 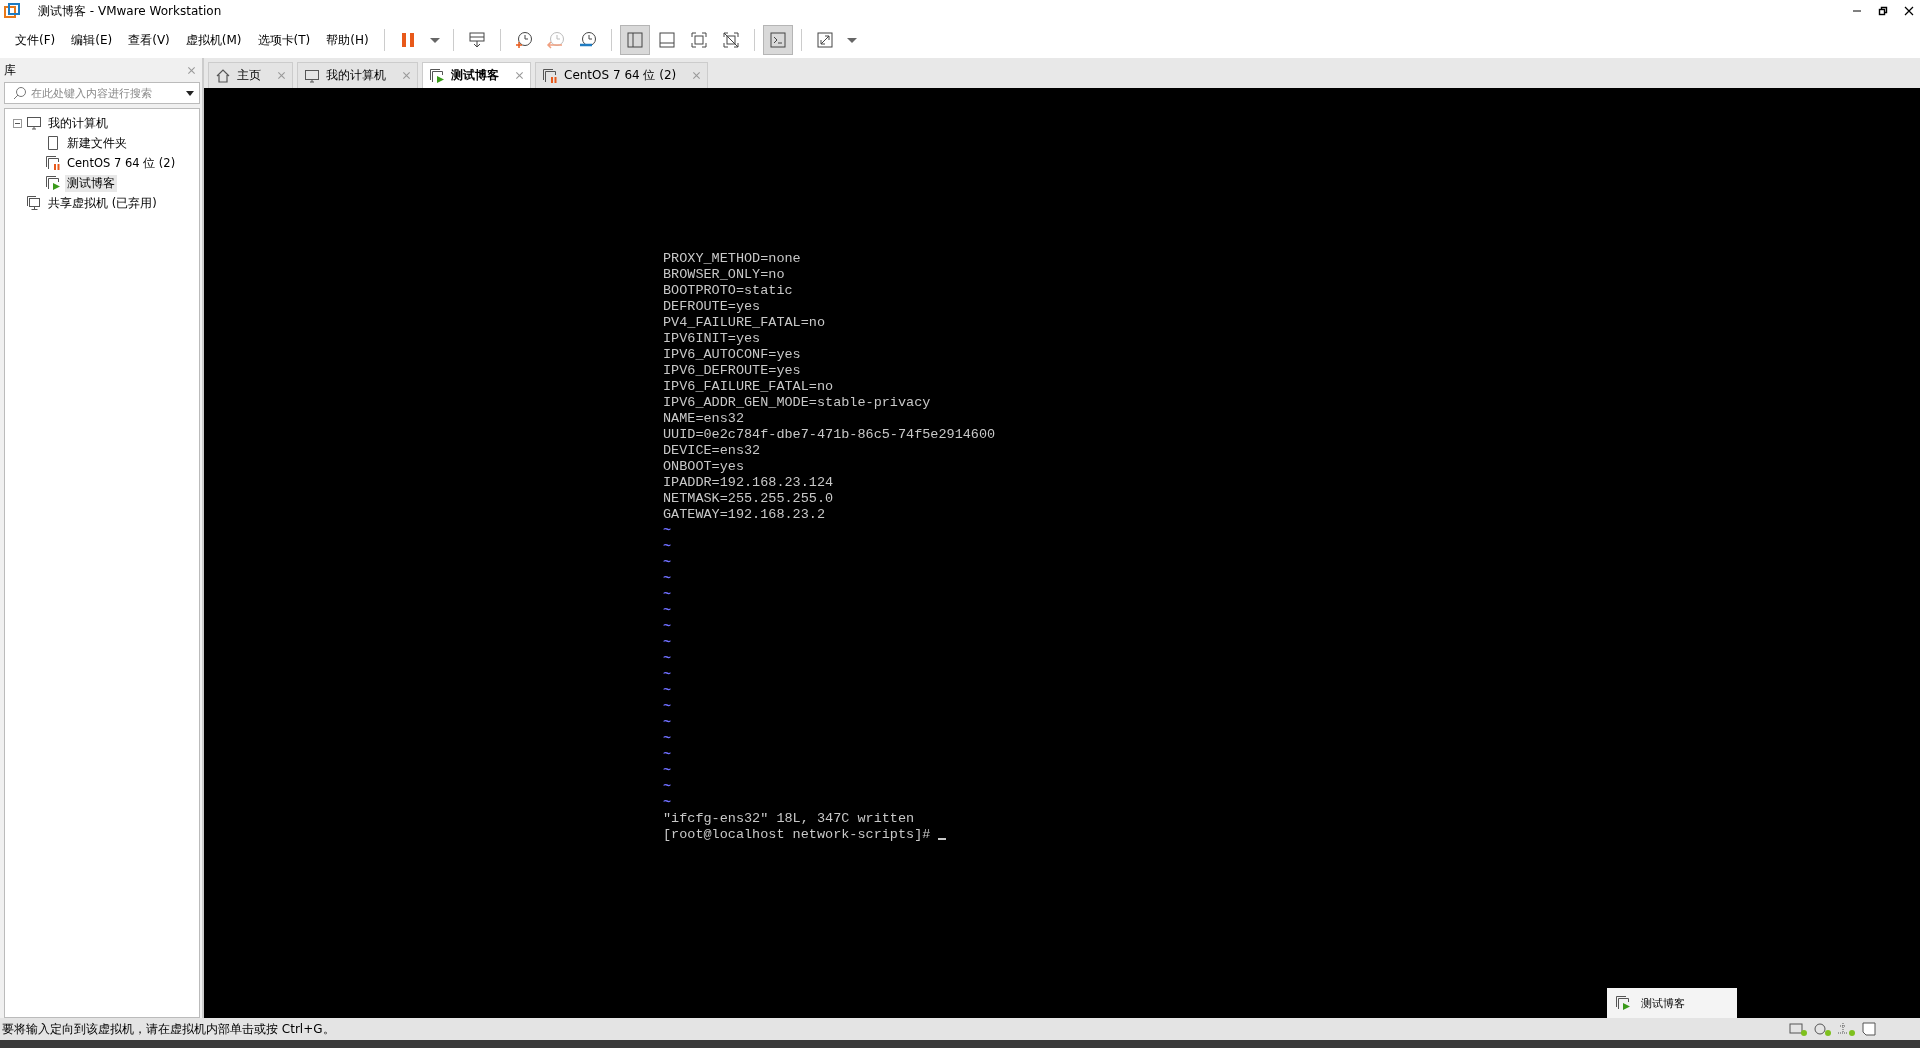 I want to click on text-cursor, so click(x=942, y=839).